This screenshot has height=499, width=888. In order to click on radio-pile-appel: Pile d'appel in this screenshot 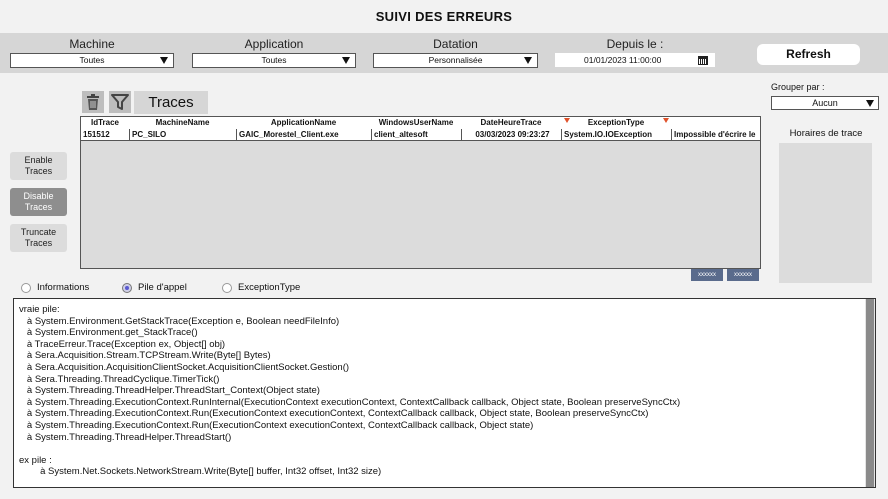, I will do `click(154, 288)`.